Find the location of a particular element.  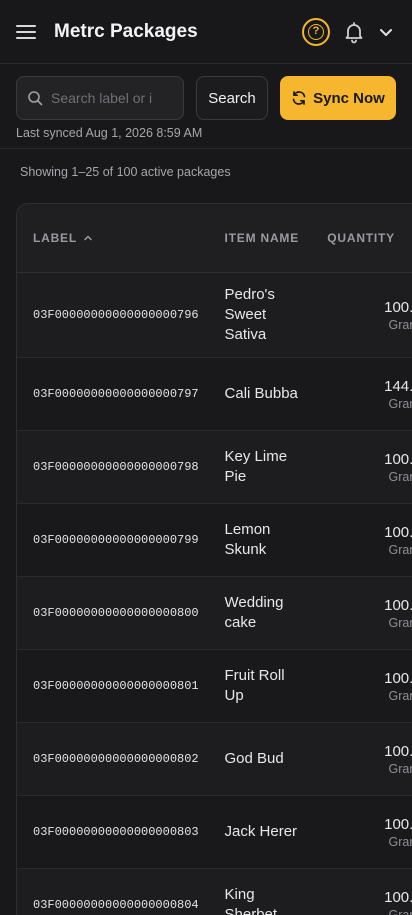

bell-icon is located at coordinates (354, 32).